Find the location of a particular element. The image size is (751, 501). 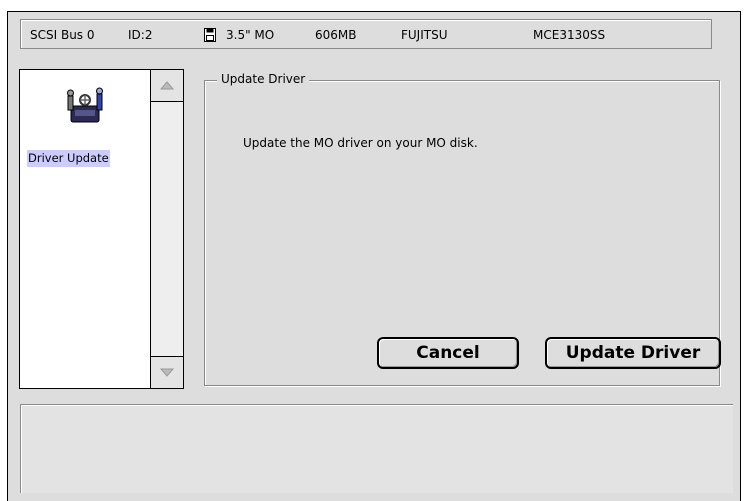

model-label: MCE3130SS is located at coordinates (569, 35).